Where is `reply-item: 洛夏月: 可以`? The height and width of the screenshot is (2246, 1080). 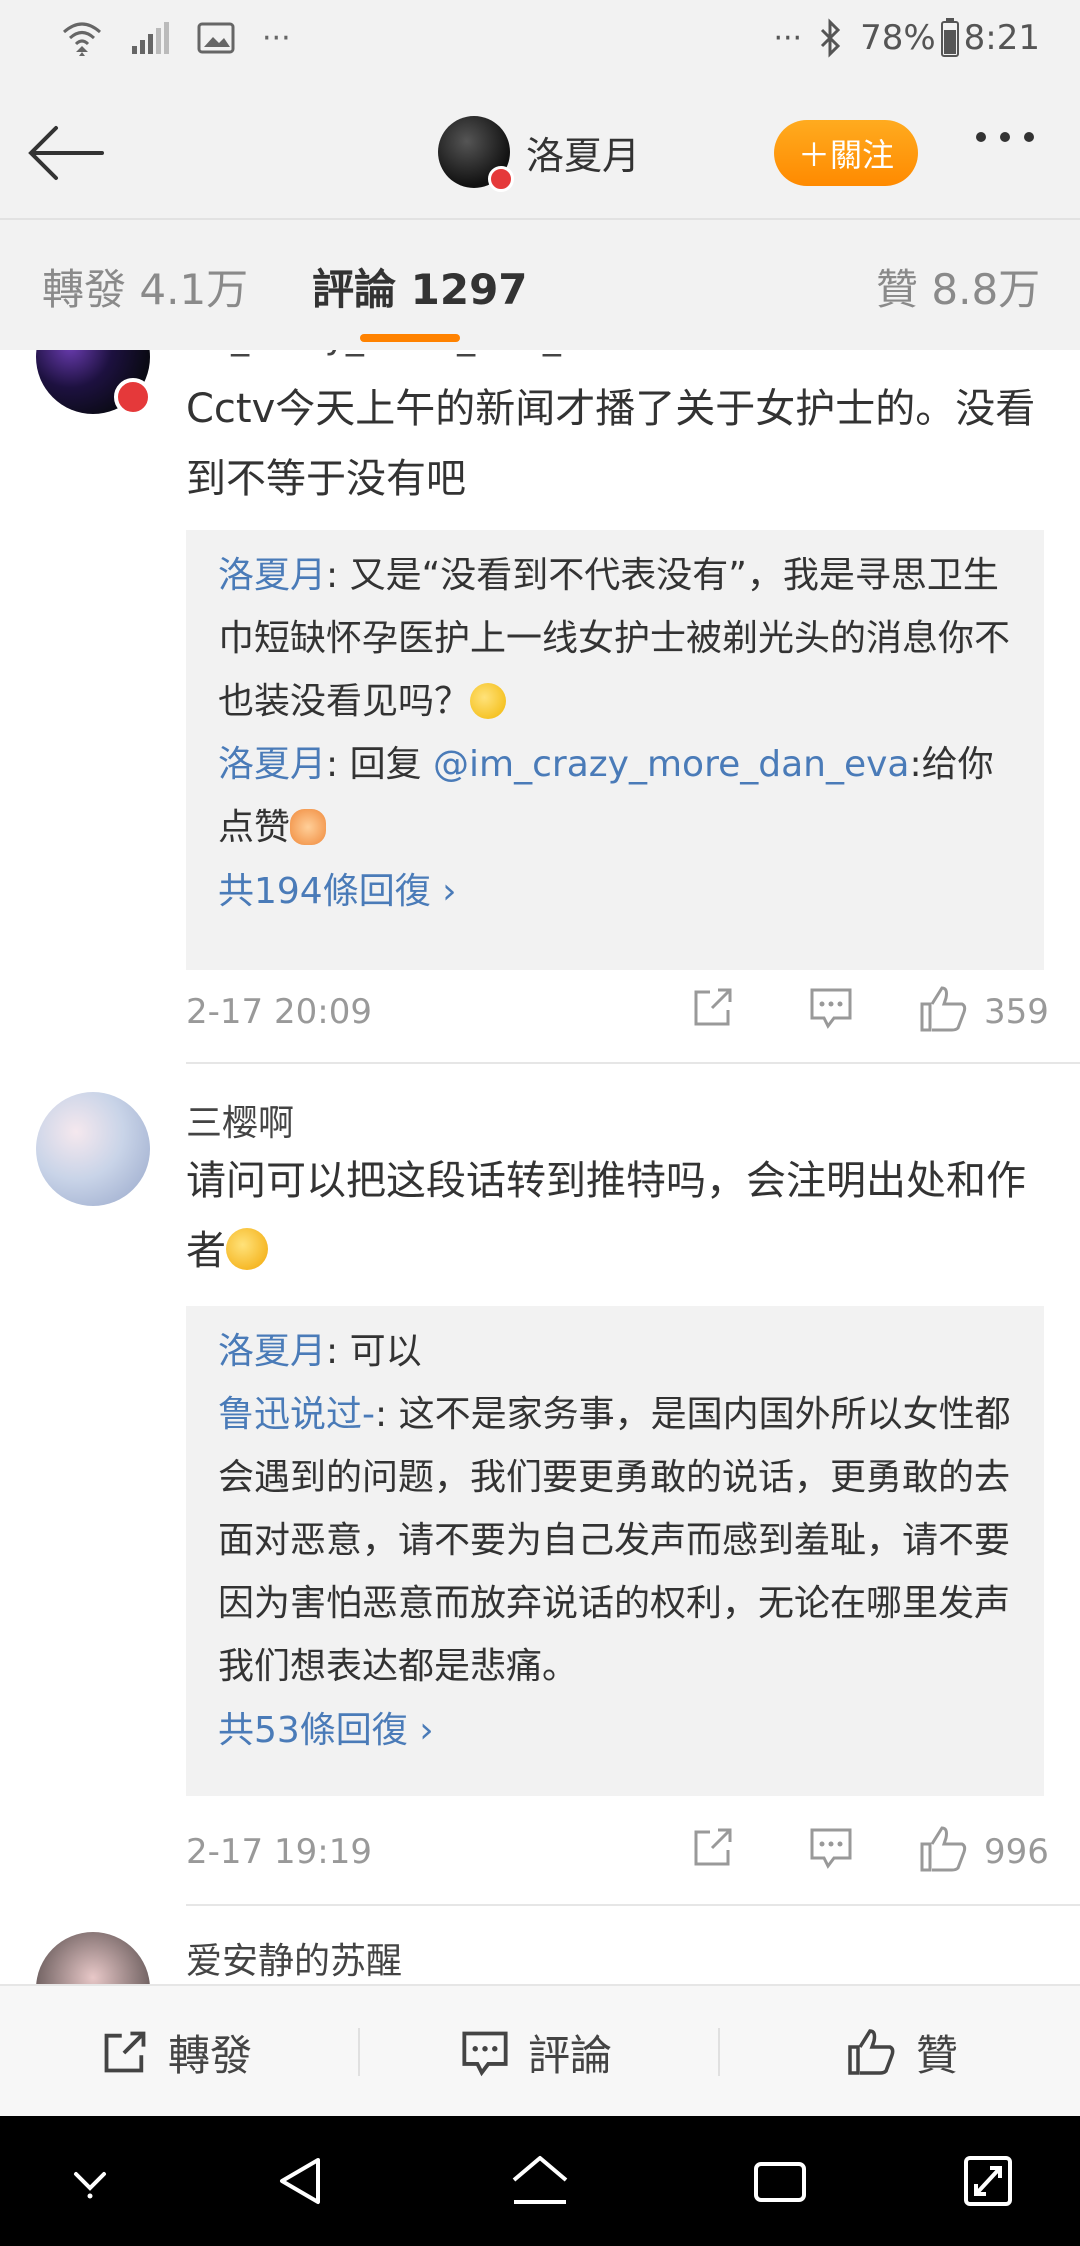 reply-item: 洛夏月: 可以 is located at coordinates (615, 1351).